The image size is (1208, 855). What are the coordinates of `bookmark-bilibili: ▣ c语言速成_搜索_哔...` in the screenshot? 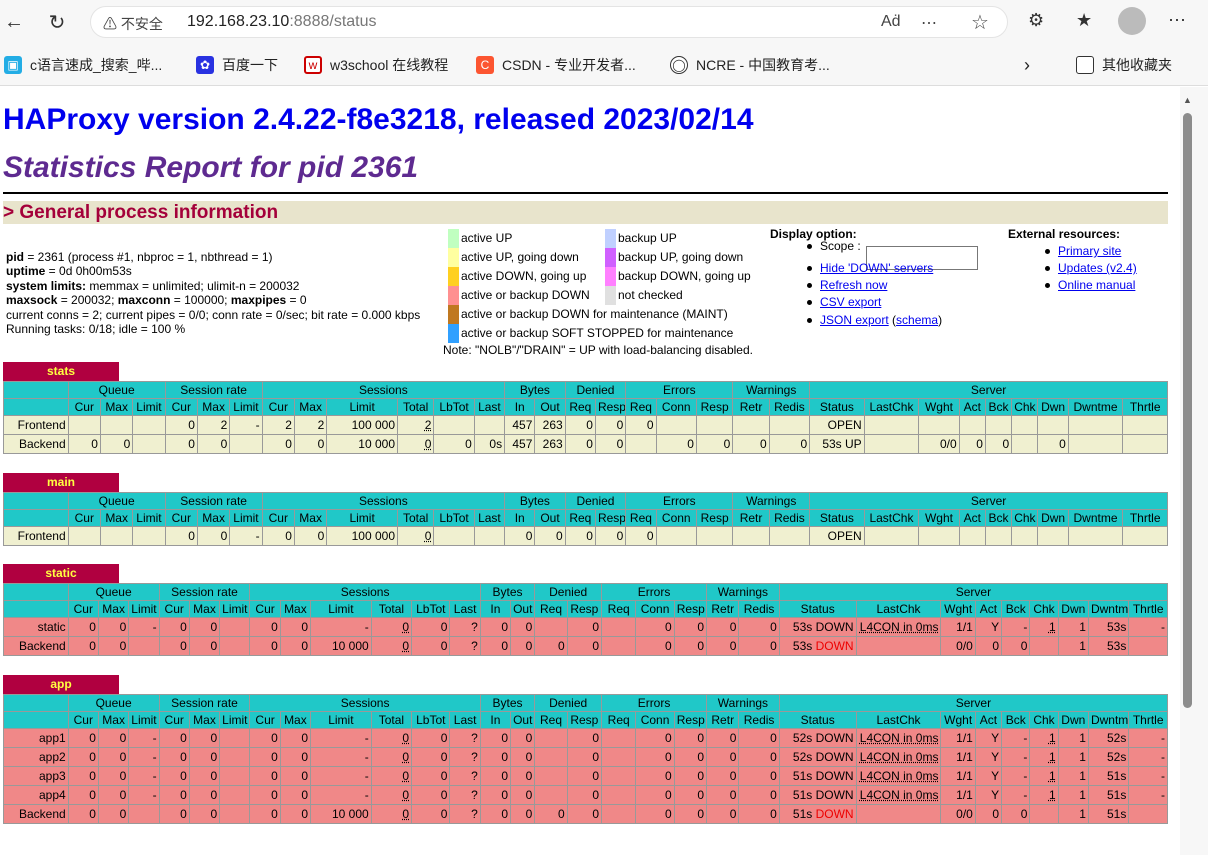 It's located at (83, 65).